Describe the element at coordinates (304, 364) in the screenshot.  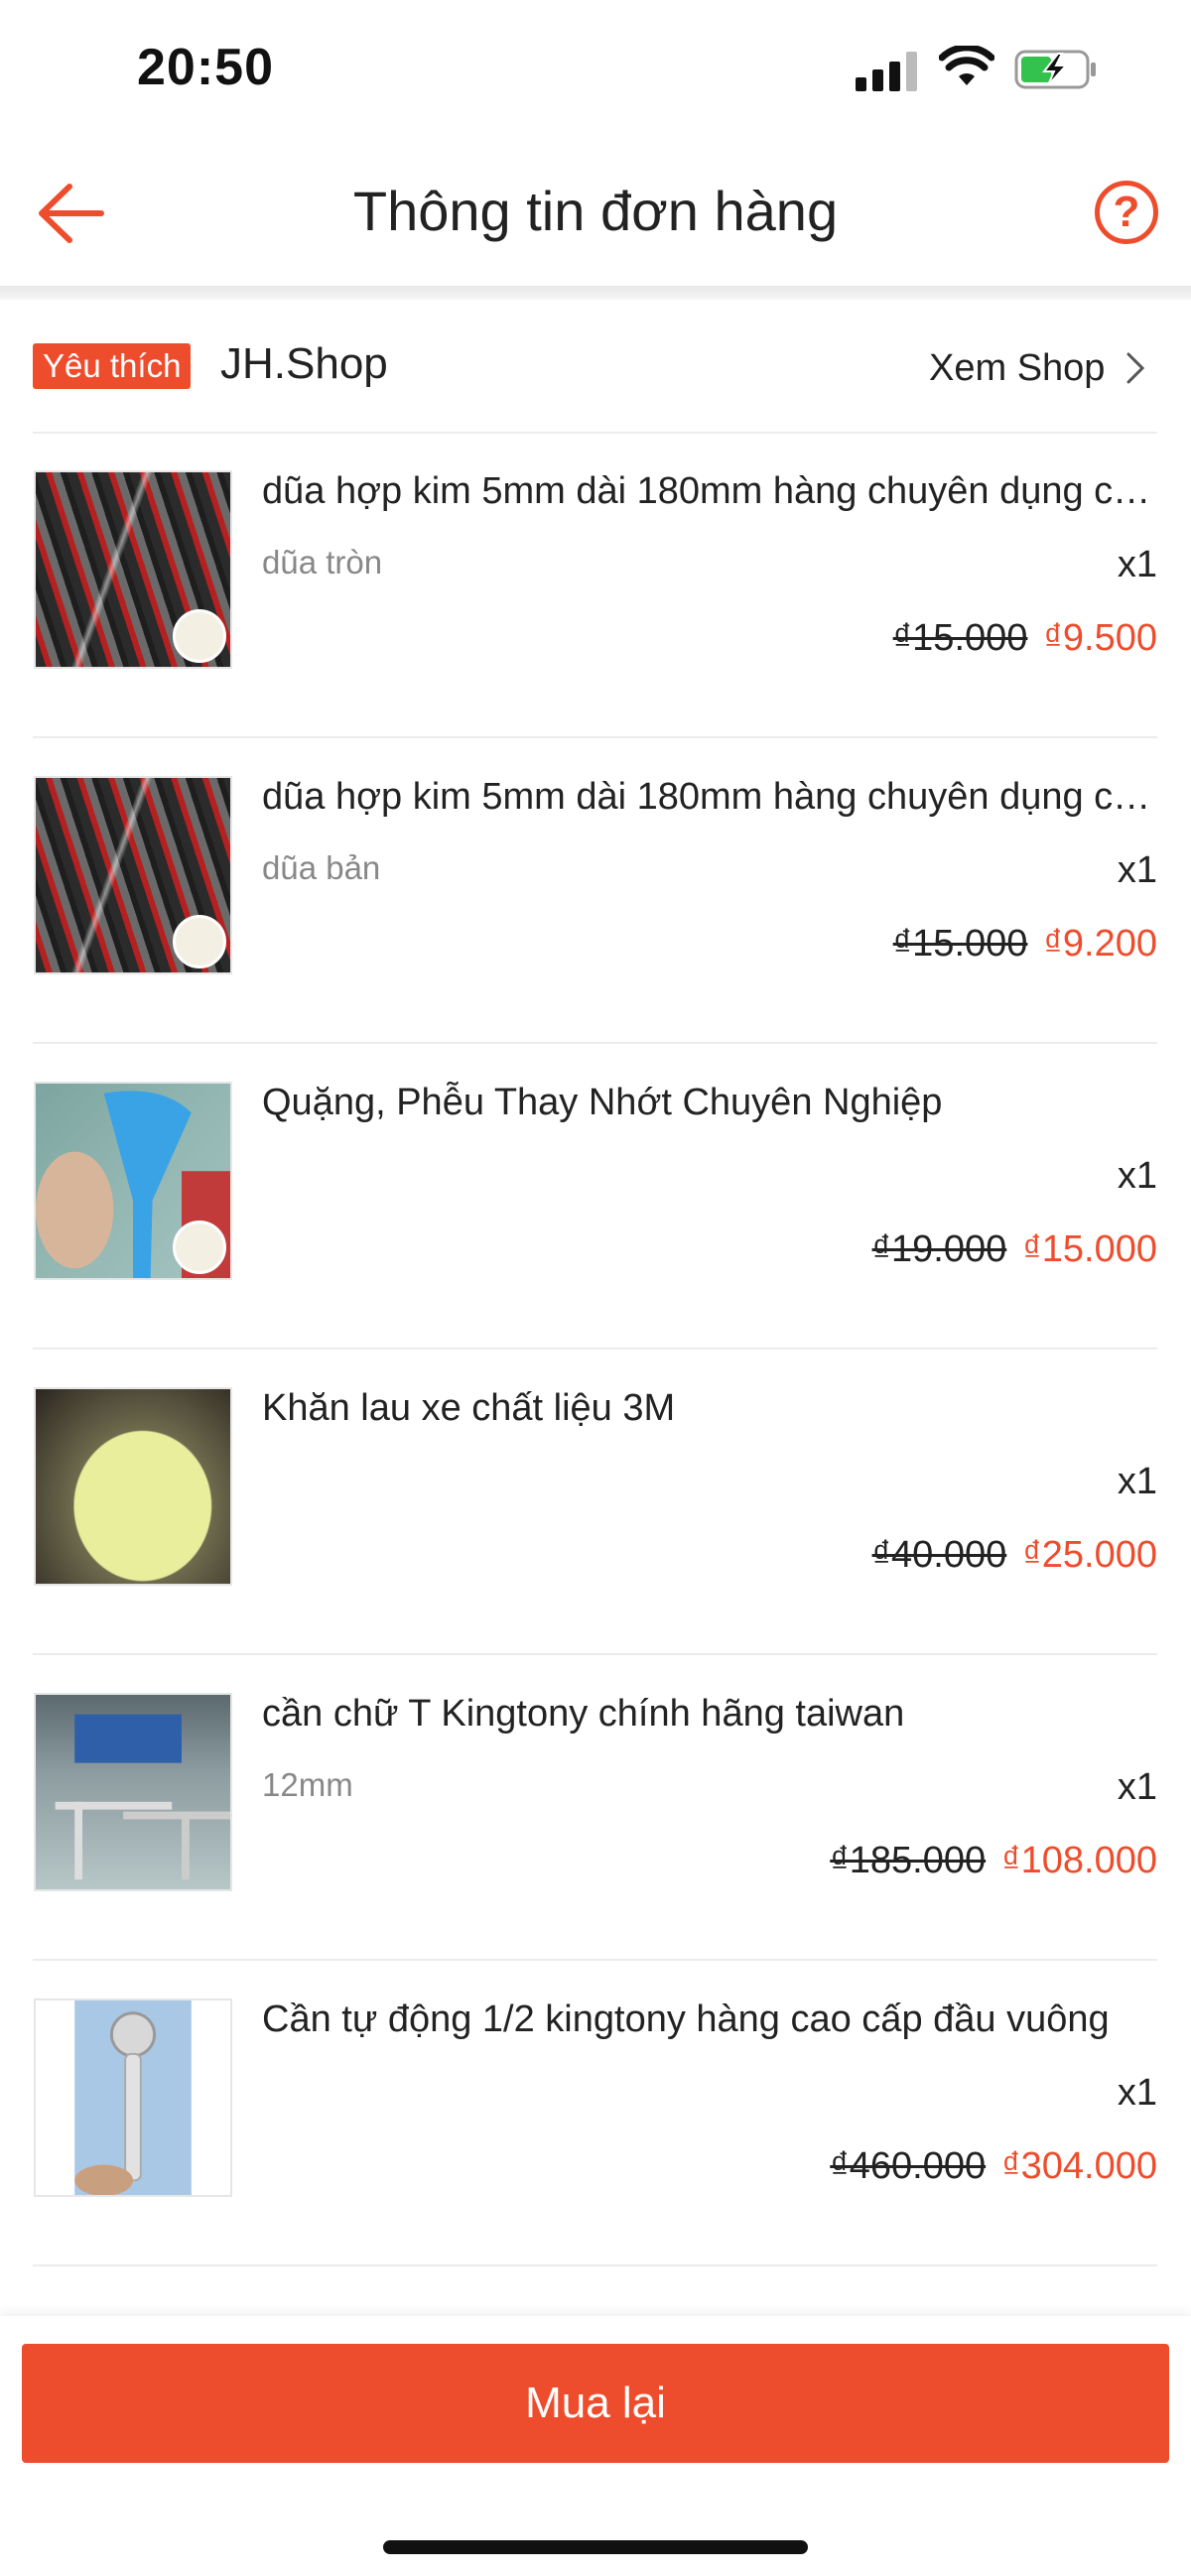
I see `shop-name: JH.Shop` at that location.